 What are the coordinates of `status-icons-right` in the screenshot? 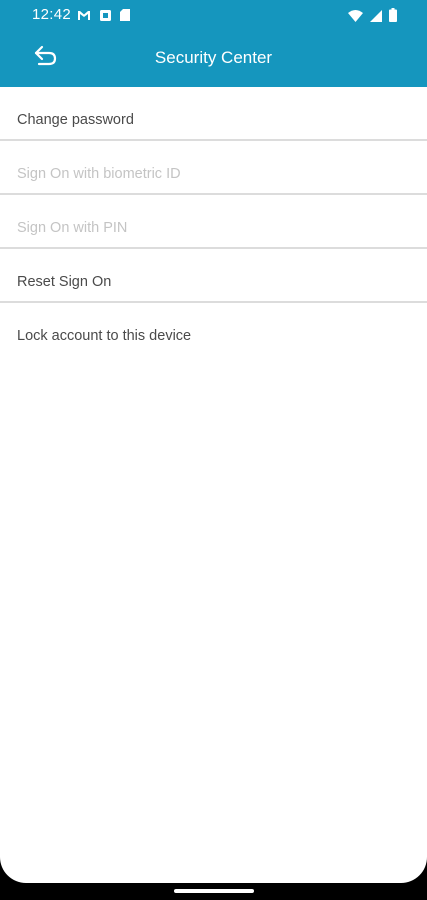 It's located at (372, 17).